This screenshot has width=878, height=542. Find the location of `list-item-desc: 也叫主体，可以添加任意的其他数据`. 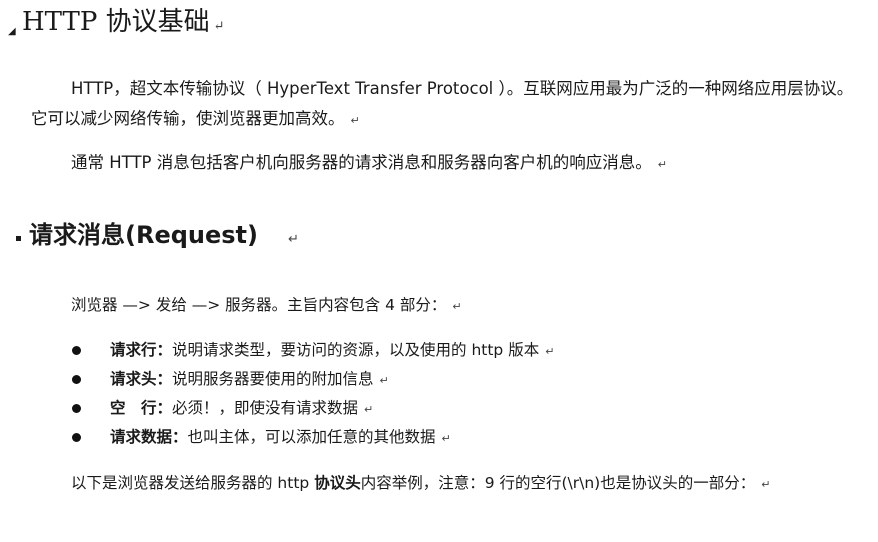

list-item-desc: 也叫主体，可以添加任意的其他数据 is located at coordinates (311, 437).